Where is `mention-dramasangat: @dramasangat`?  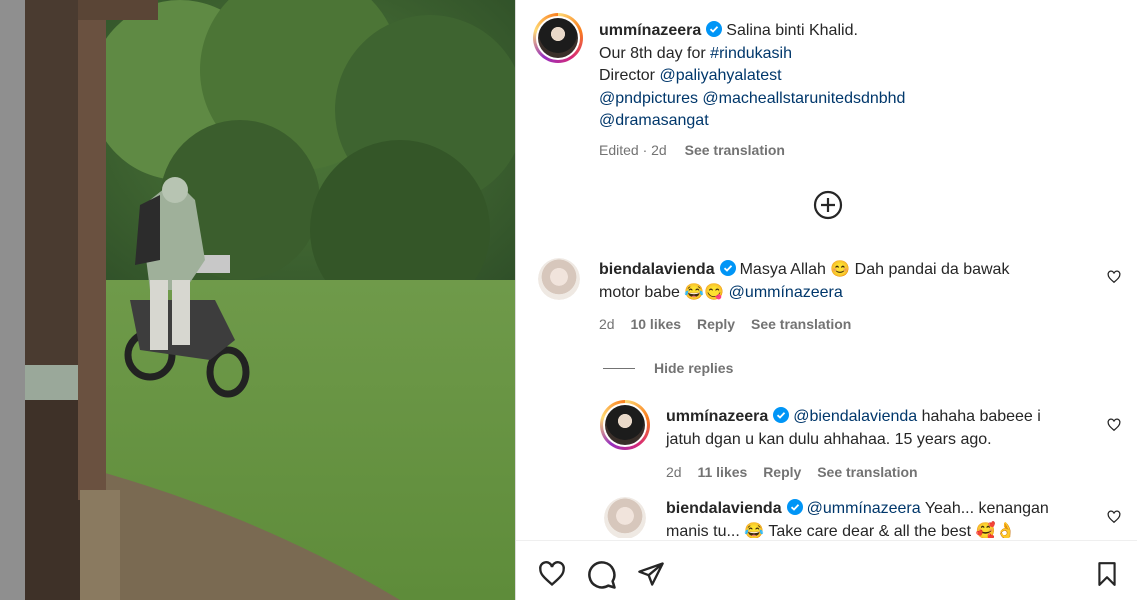 mention-dramasangat: @dramasangat is located at coordinates (654, 120).